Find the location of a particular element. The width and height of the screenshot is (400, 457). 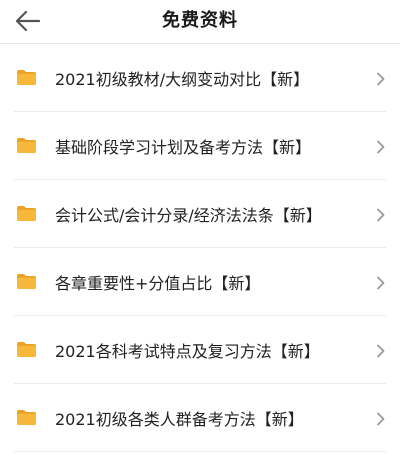

list-item-label: 基础阶段学习计划及备考方法【新】 is located at coordinates (183, 147).